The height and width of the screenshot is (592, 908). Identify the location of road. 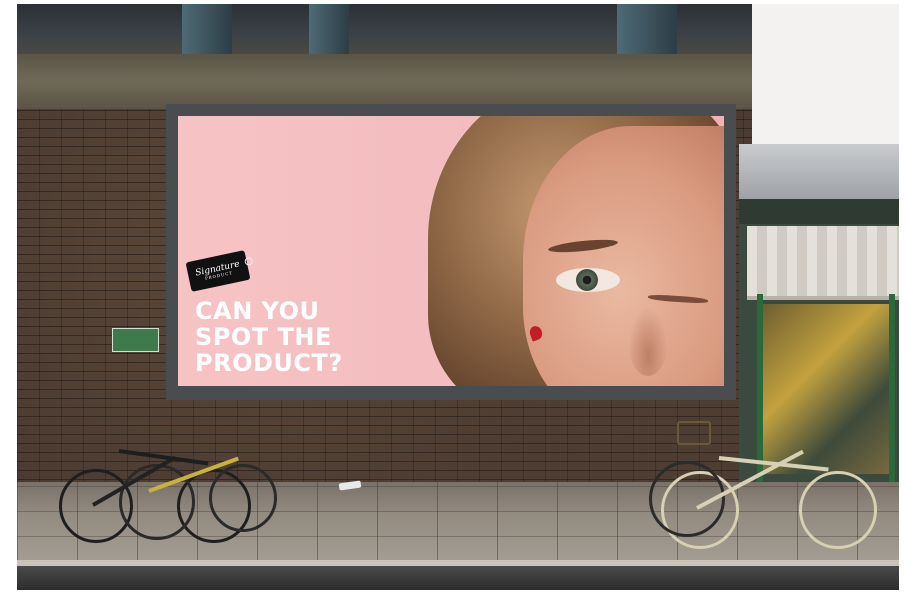
(458, 578).